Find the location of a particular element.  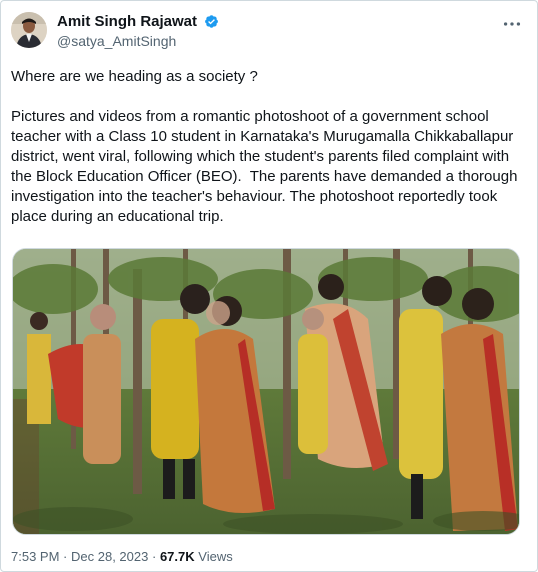

tweet-time: 7:53 PM is located at coordinates (35, 556).